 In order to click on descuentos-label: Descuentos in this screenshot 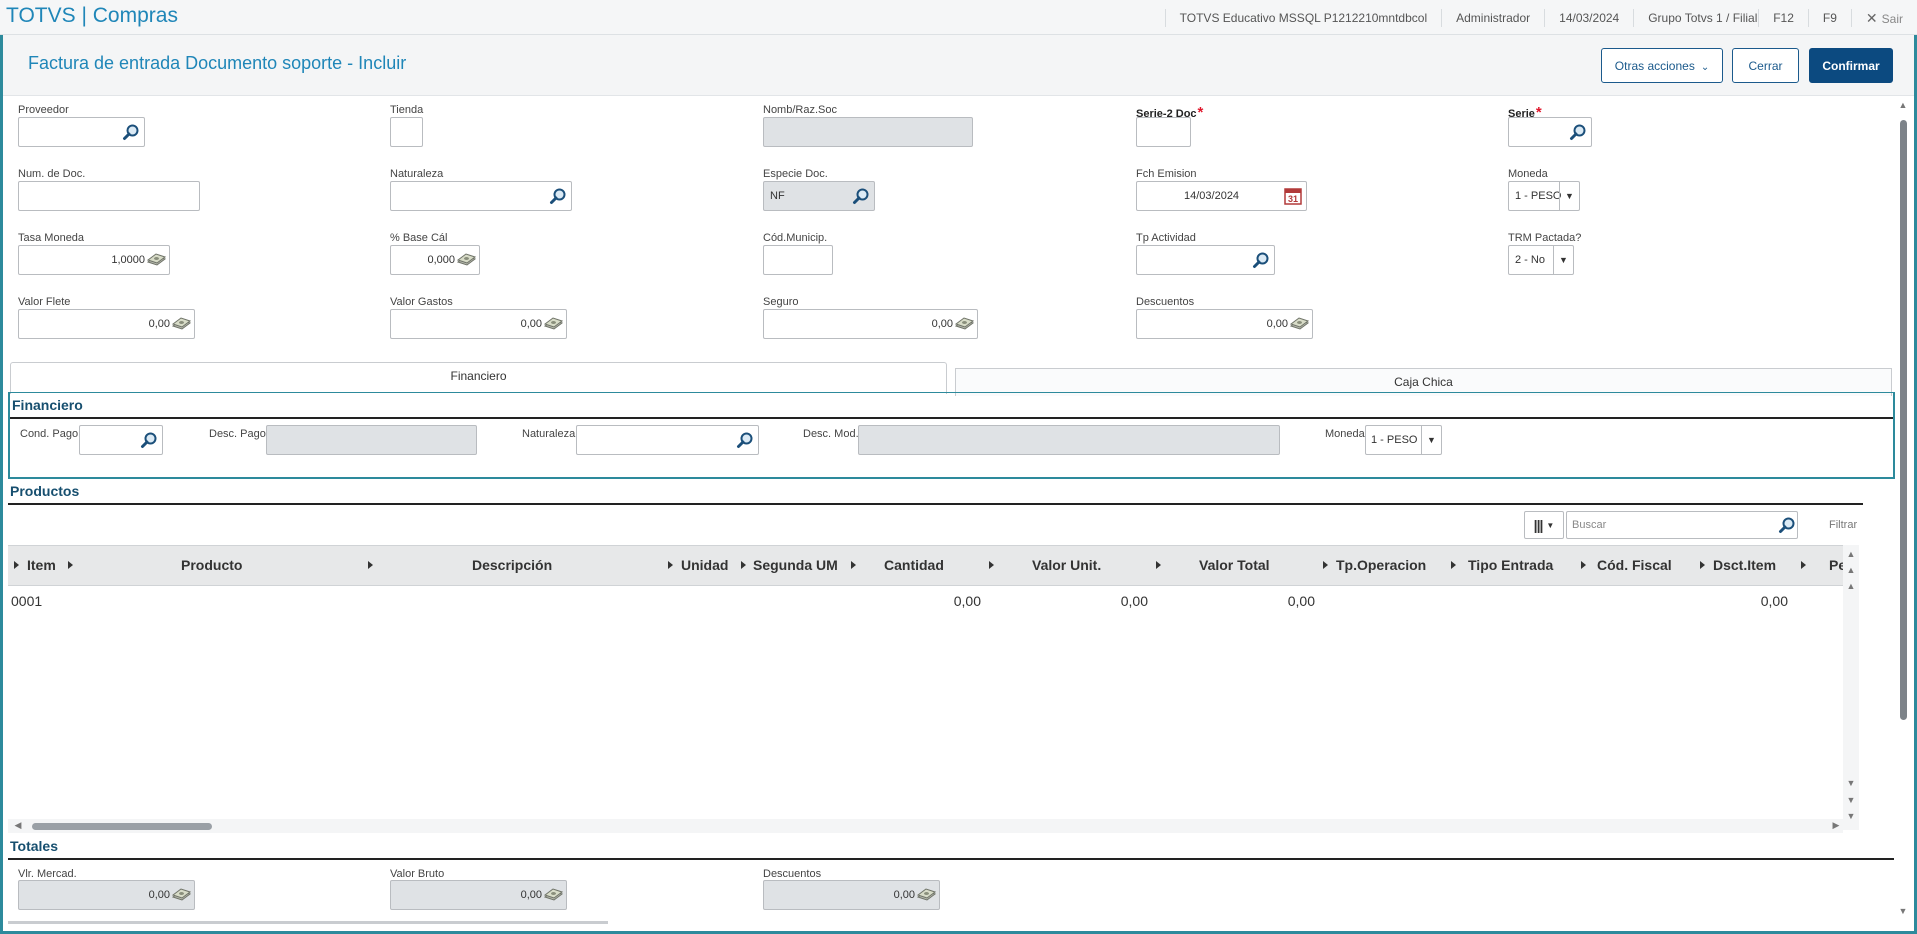, I will do `click(1165, 302)`.